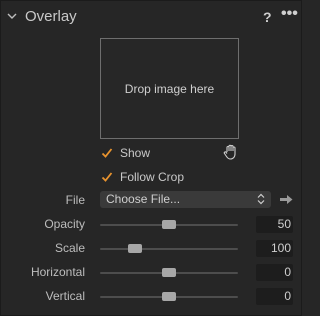 The height and width of the screenshot is (316, 320). What do you see at coordinates (274, 224) in the screenshot?
I see `opacity-value-field: 50` at bounding box center [274, 224].